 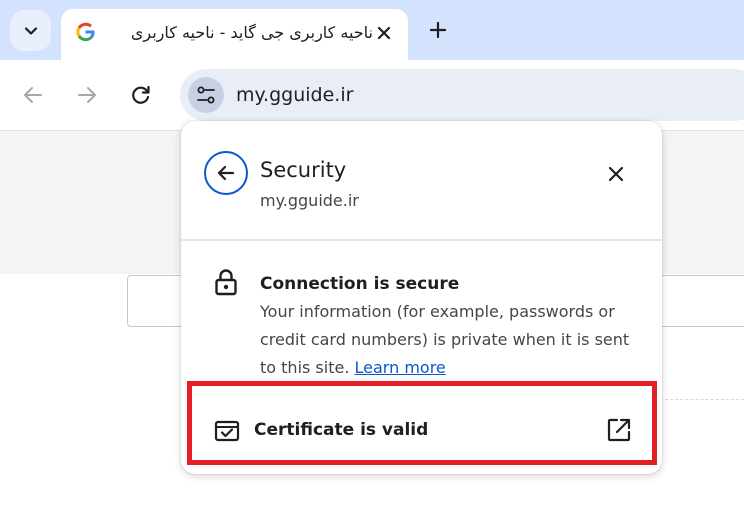 I want to click on certificate-label: Certificate is valid, so click(x=341, y=430).